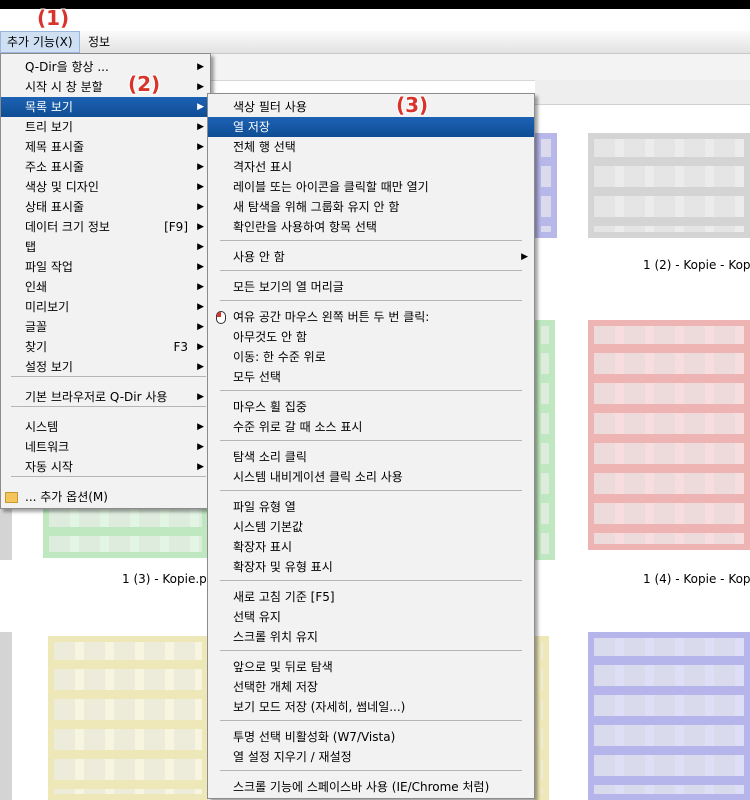  I want to click on menu1-item-11: 인쇄 ▶, so click(105, 287).